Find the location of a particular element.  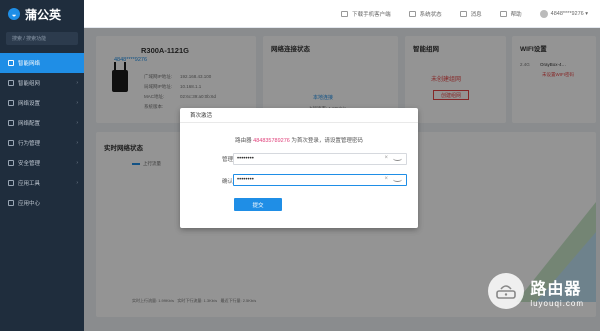

user-name: 4848****9276 is located at coordinates (567, 13).